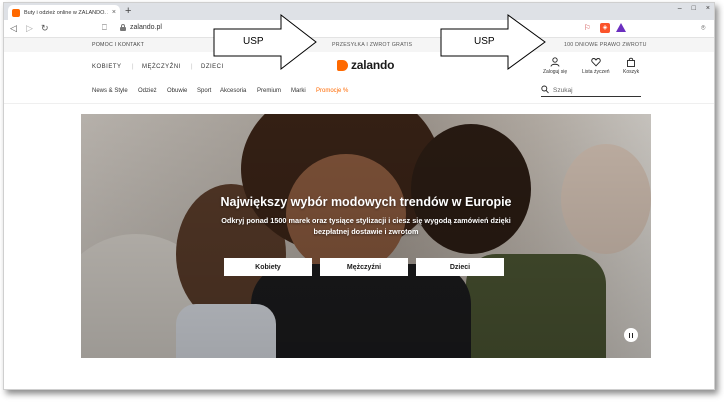 This screenshot has width=724, height=403. What do you see at coordinates (708, 8) in the screenshot?
I see `close-window-button: ×` at bounding box center [708, 8].